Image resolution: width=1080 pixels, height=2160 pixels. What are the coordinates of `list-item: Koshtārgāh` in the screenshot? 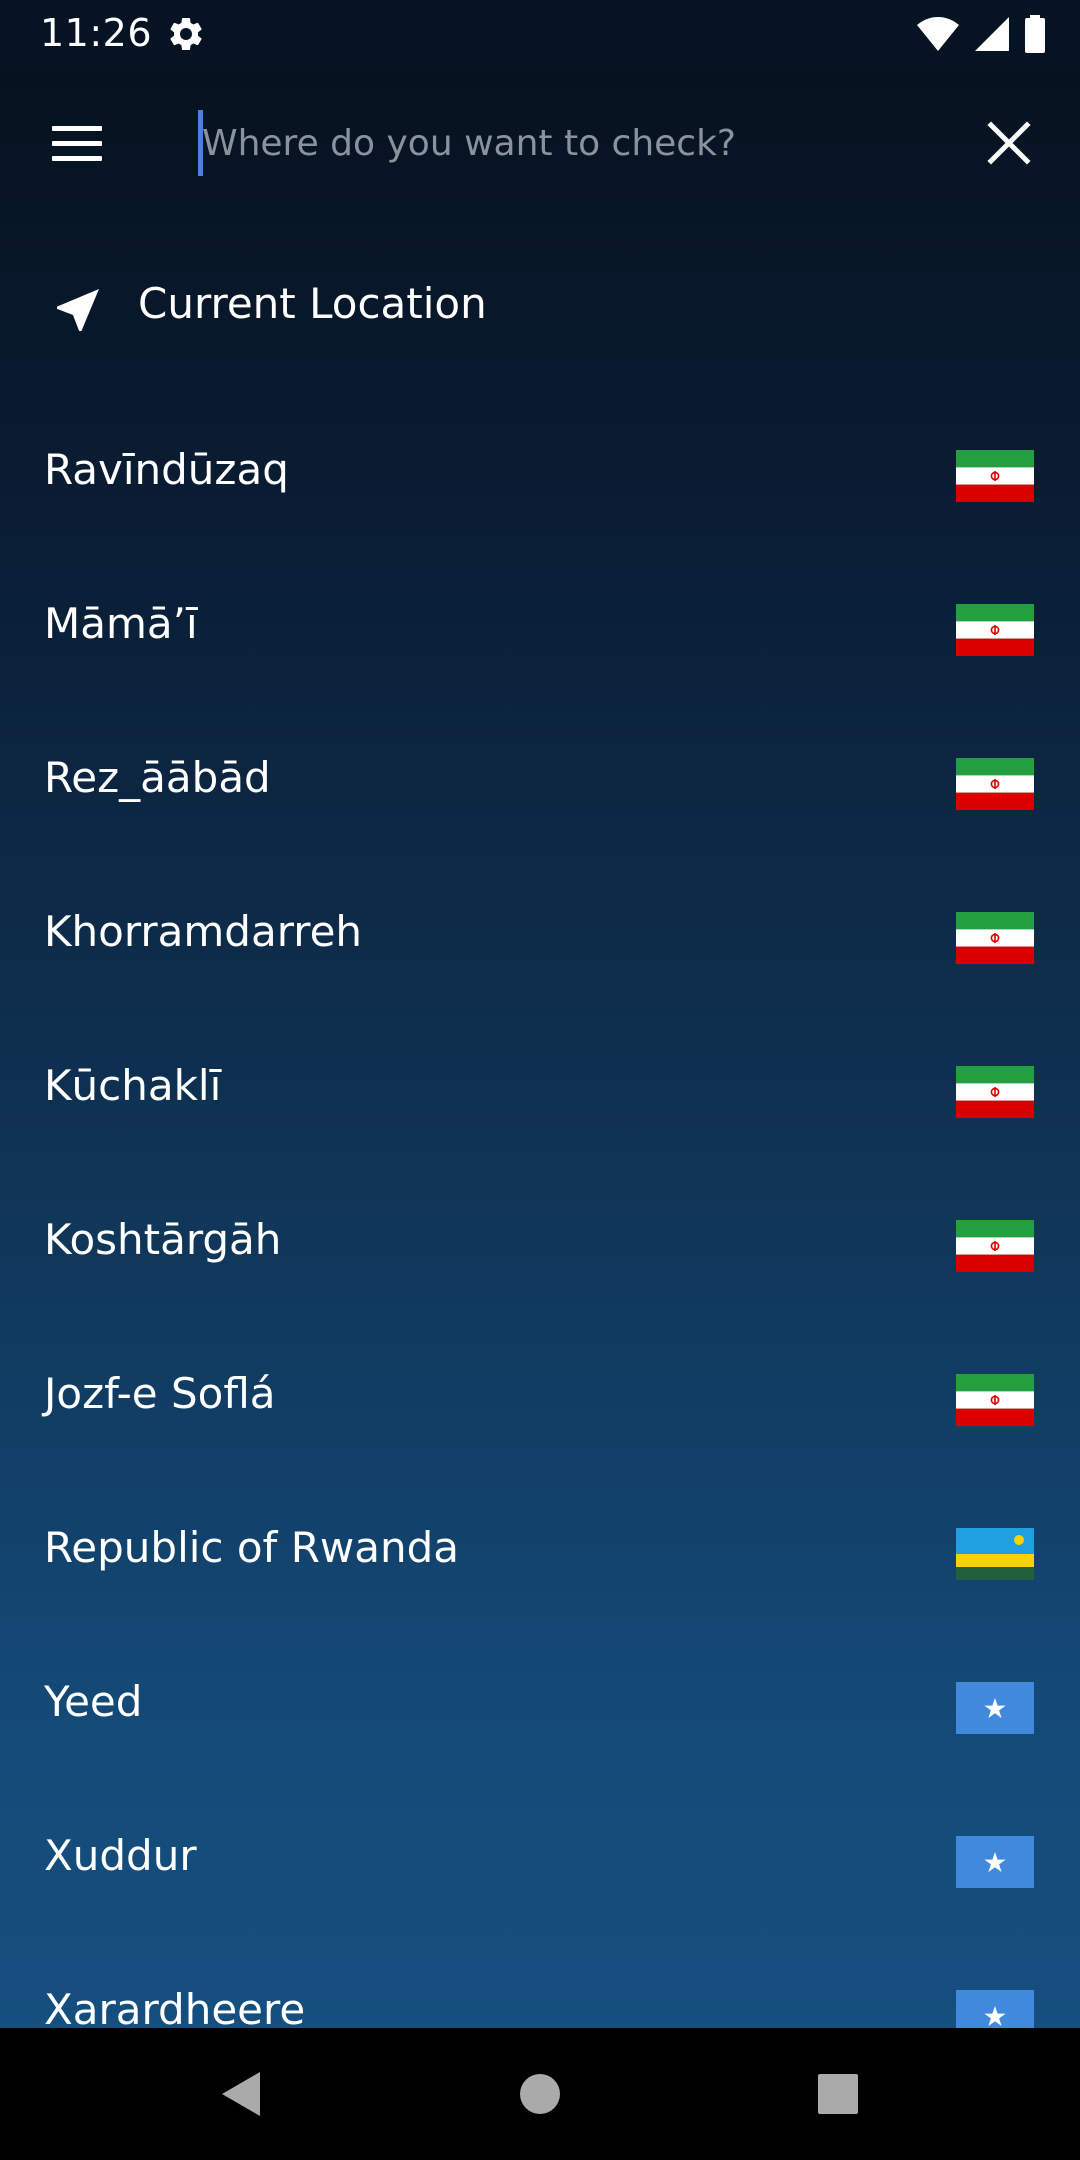 It's located at (540, 1241).